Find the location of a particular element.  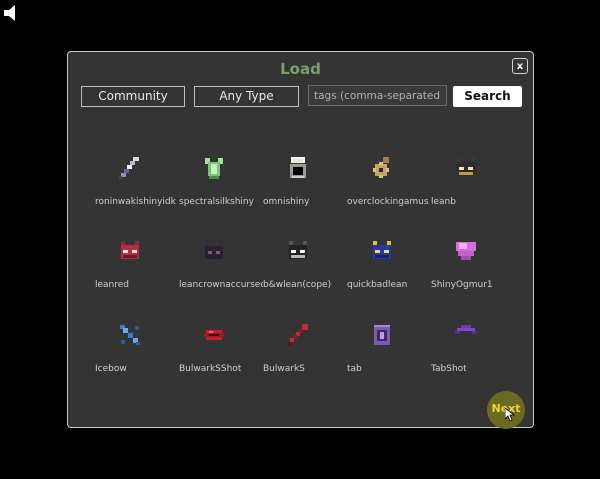

shiny-ring-icon is located at coordinates (298, 167).